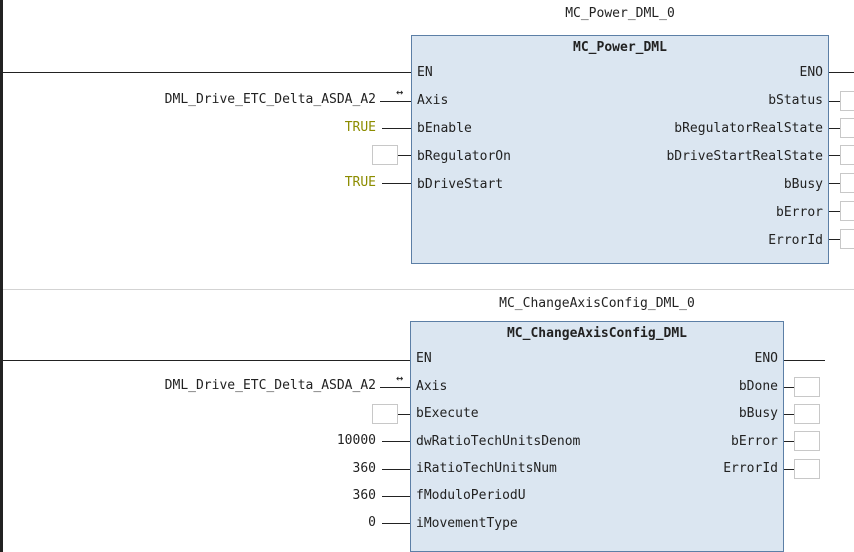 The height and width of the screenshot is (552, 854). What do you see at coordinates (795, 240) in the screenshot?
I see `pin-errorid: ErrorId` at bounding box center [795, 240].